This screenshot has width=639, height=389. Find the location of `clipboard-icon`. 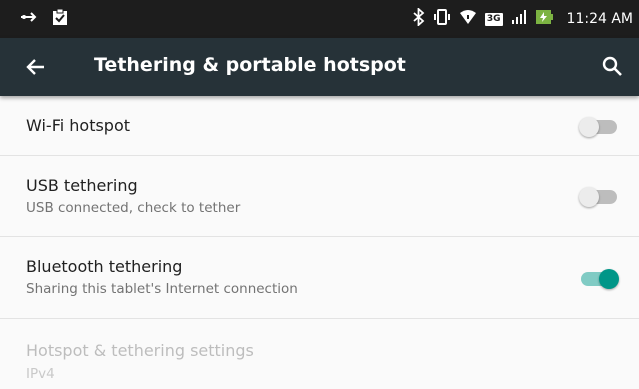

clipboard-icon is located at coordinates (60, 19).